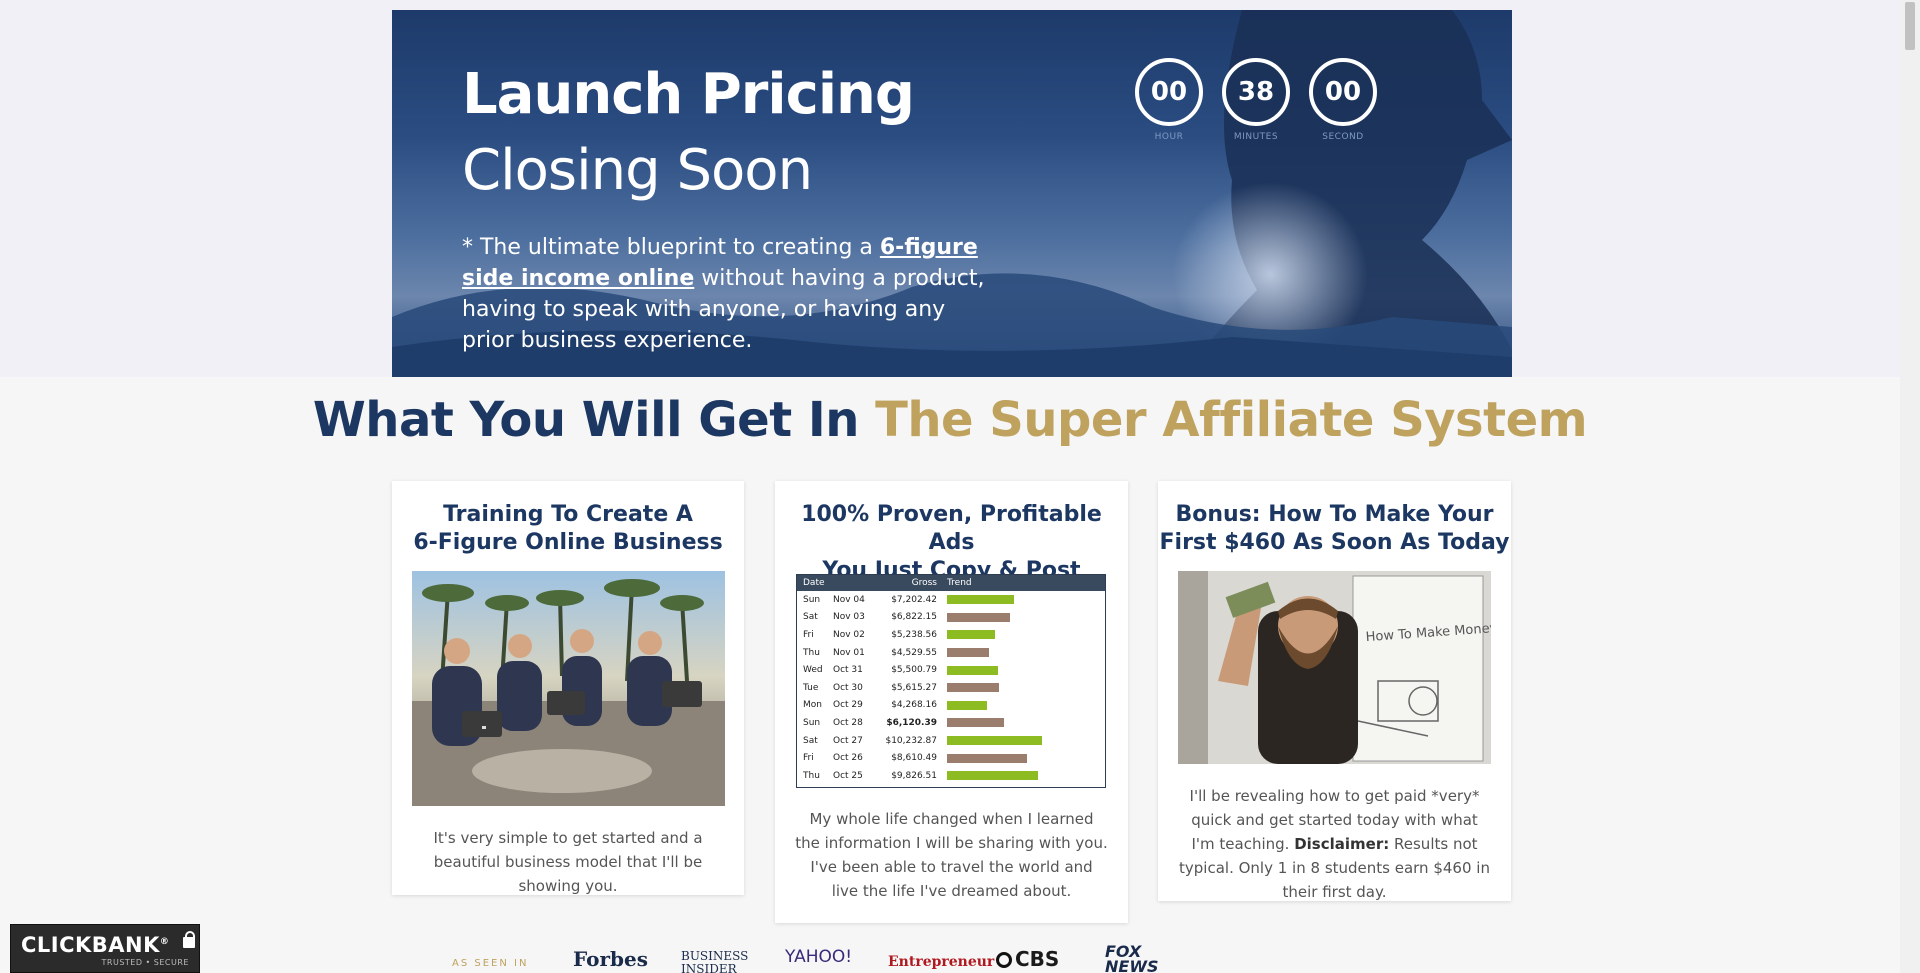  What do you see at coordinates (1037, 959) in the screenshot?
I see `cbs-logo-text: CBS` at bounding box center [1037, 959].